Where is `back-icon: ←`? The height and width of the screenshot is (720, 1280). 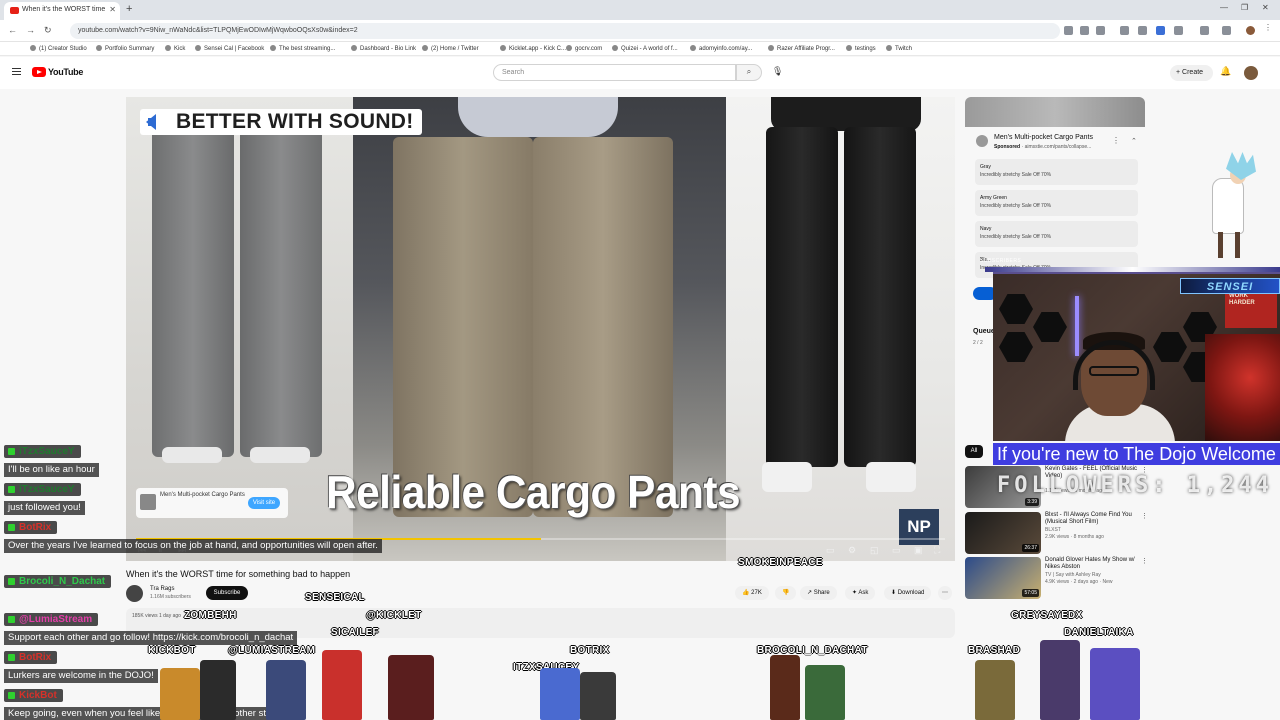 back-icon: ← is located at coordinates (12, 30).